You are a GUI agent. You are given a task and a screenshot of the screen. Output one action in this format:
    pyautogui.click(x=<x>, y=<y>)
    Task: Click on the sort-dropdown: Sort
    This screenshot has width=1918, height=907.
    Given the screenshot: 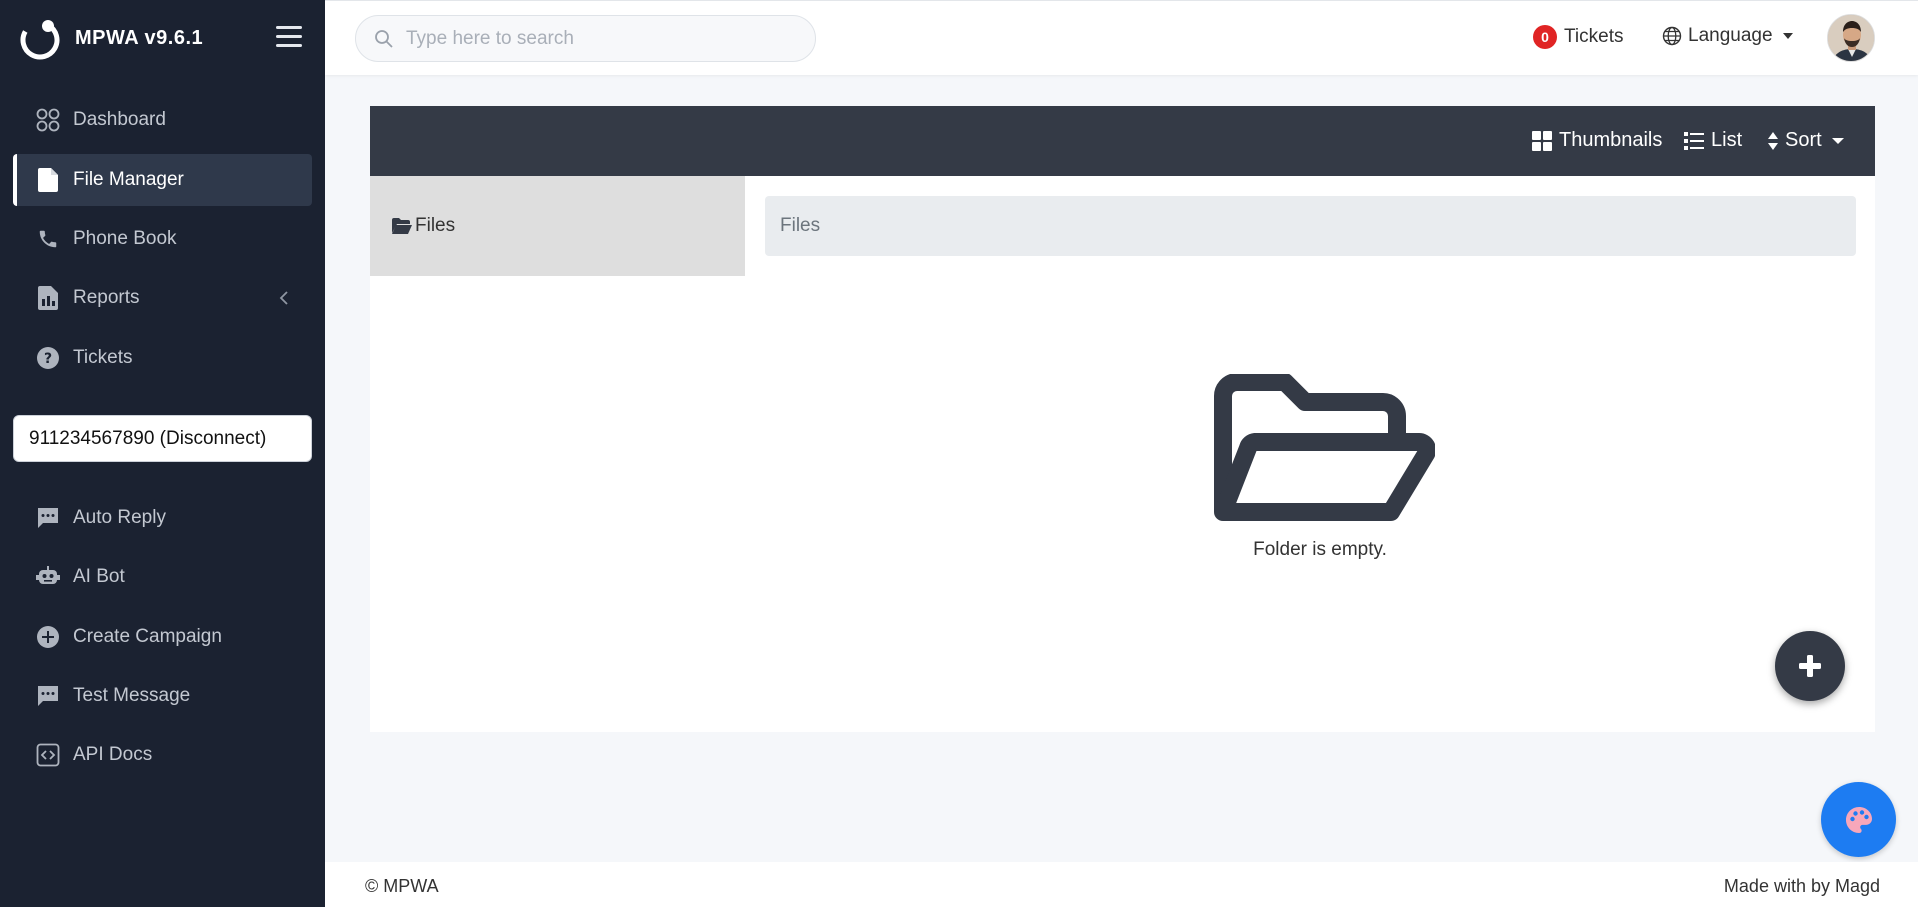 What is the action you would take?
    pyautogui.click(x=1805, y=140)
    